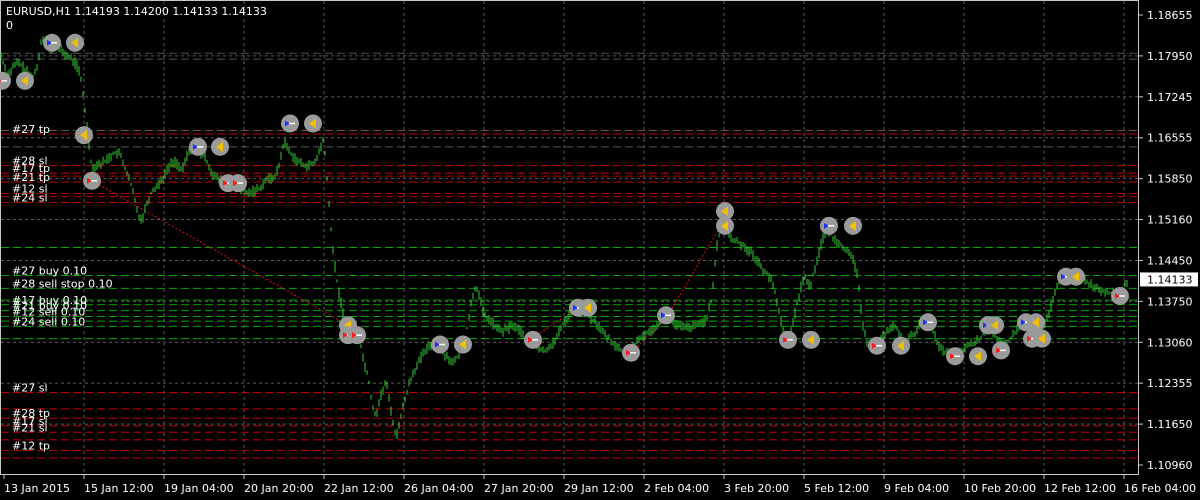 The height and width of the screenshot is (500, 1200). Describe the element at coordinates (1170, 179) in the screenshot. I see `price-tick-label: 1.15850` at that location.